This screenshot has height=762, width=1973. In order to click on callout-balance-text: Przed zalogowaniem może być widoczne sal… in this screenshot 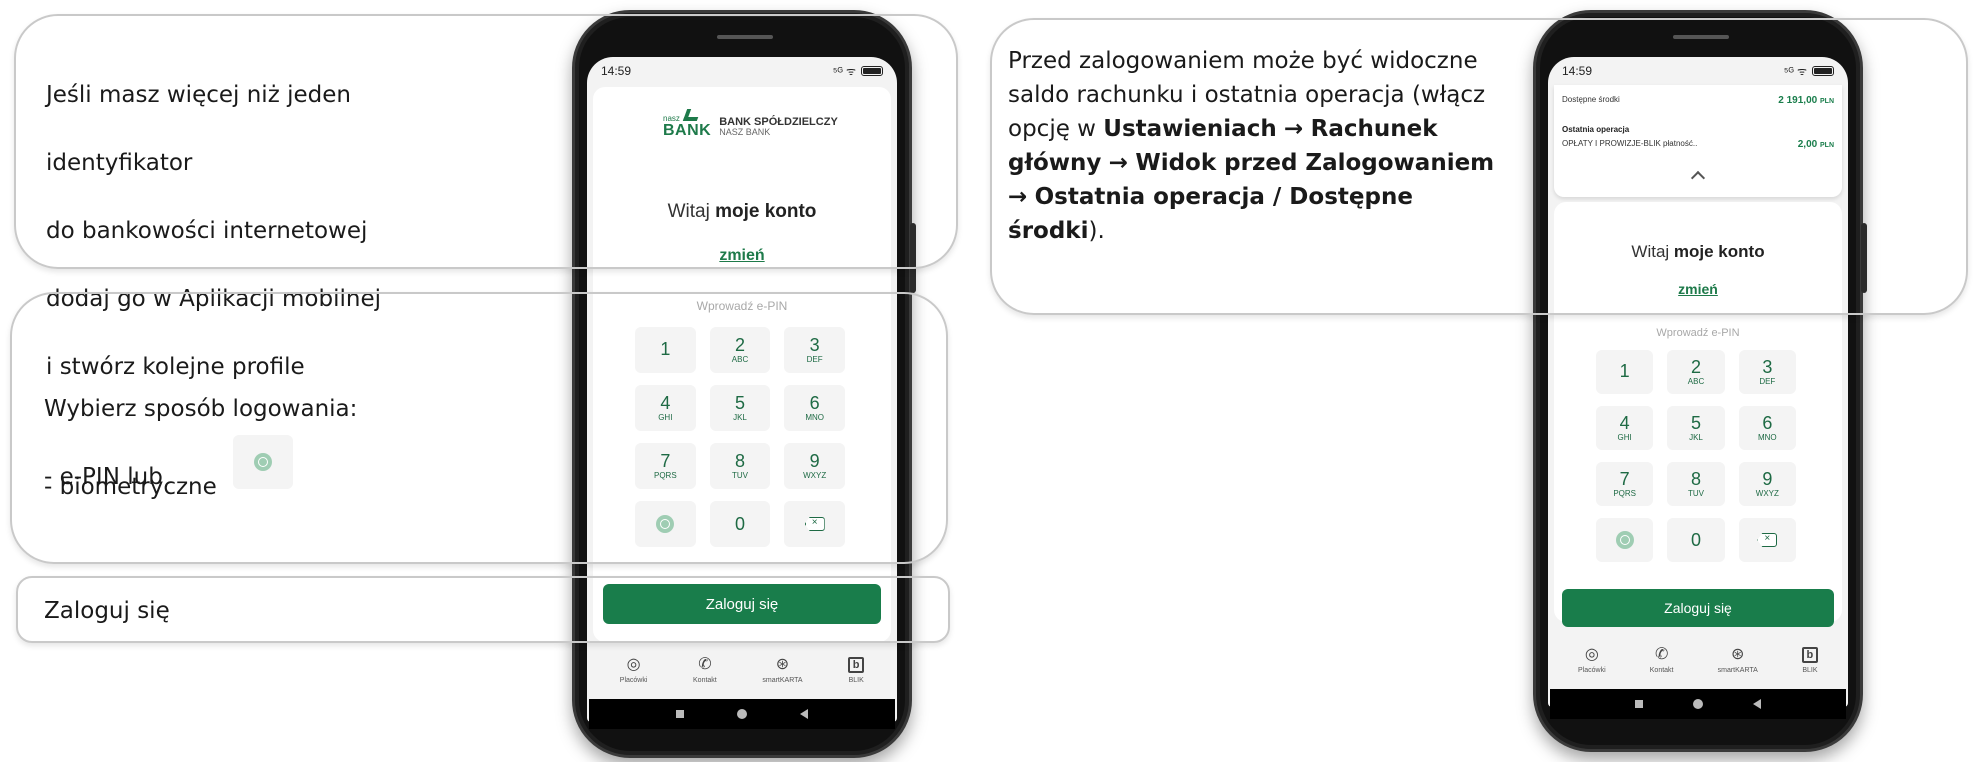, I will do `click(1258, 146)`.